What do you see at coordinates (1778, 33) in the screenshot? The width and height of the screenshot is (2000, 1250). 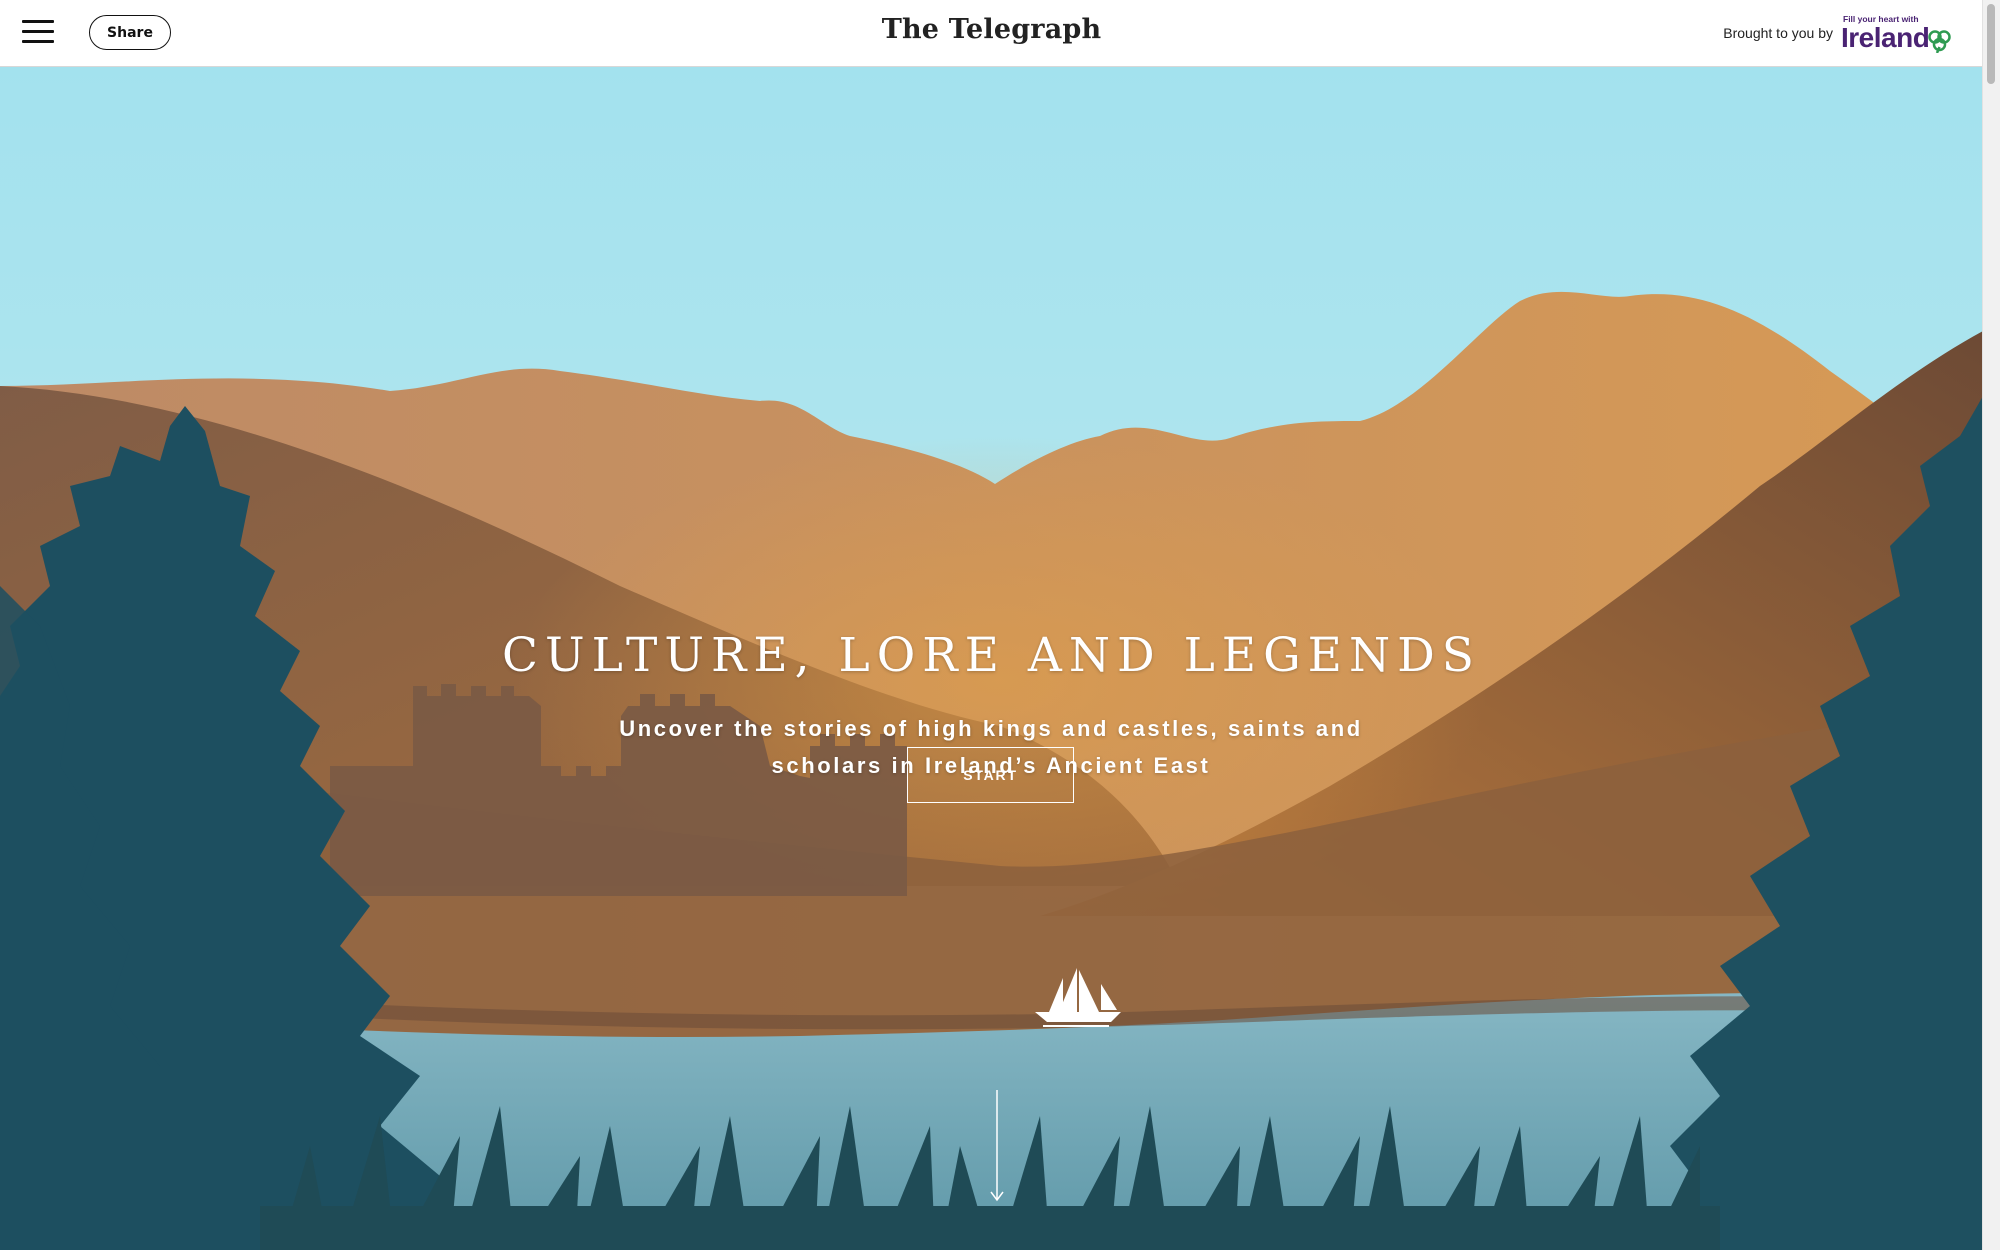 I see `sponsor-label: Brought to you by` at bounding box center [1778, 33].